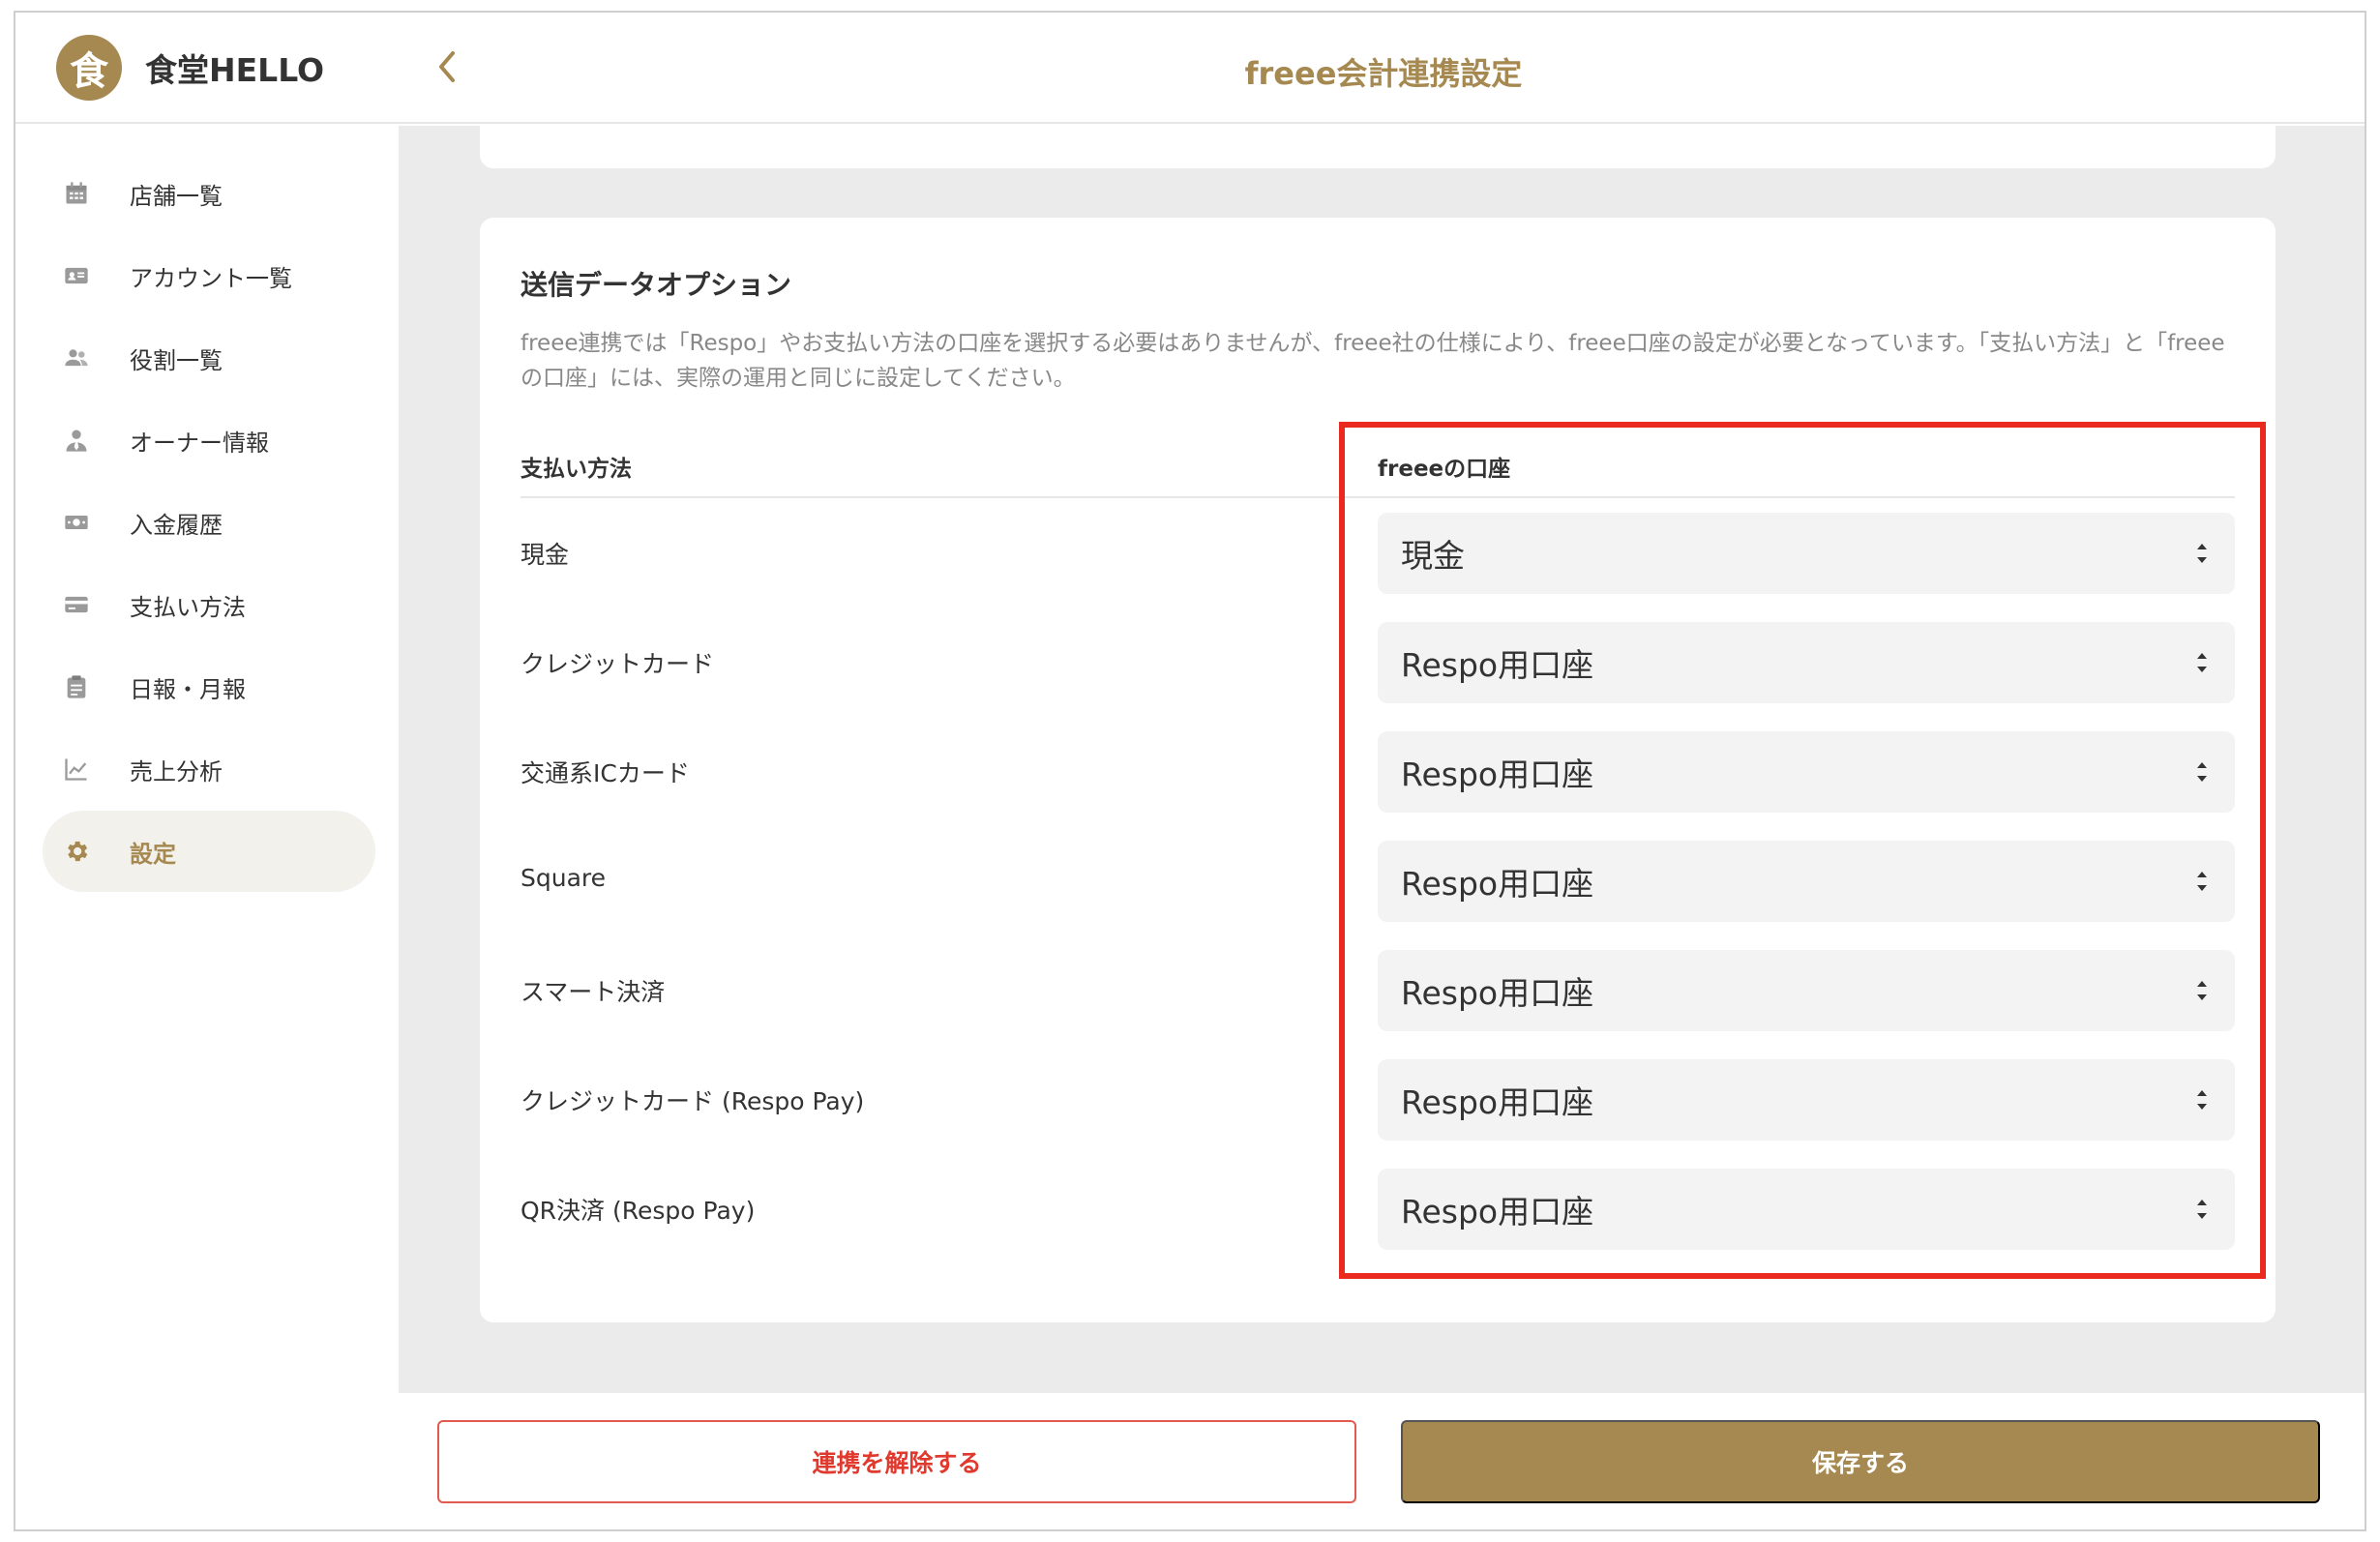 The width and height of the screenshot is (2380, 1542). What do you see at coordinates (1378, 147) in the screenshot?
I see `previous-card` at bounding box center [1378, 147].